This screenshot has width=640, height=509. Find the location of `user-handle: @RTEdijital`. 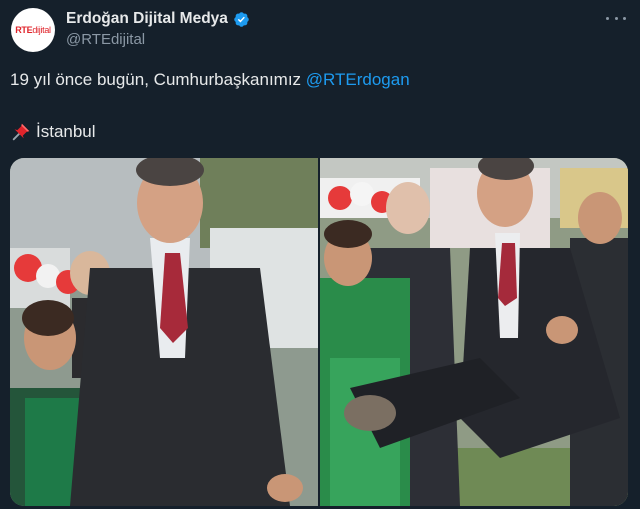

user-handle: @RTEdijital is located at coordinates (105, 39).